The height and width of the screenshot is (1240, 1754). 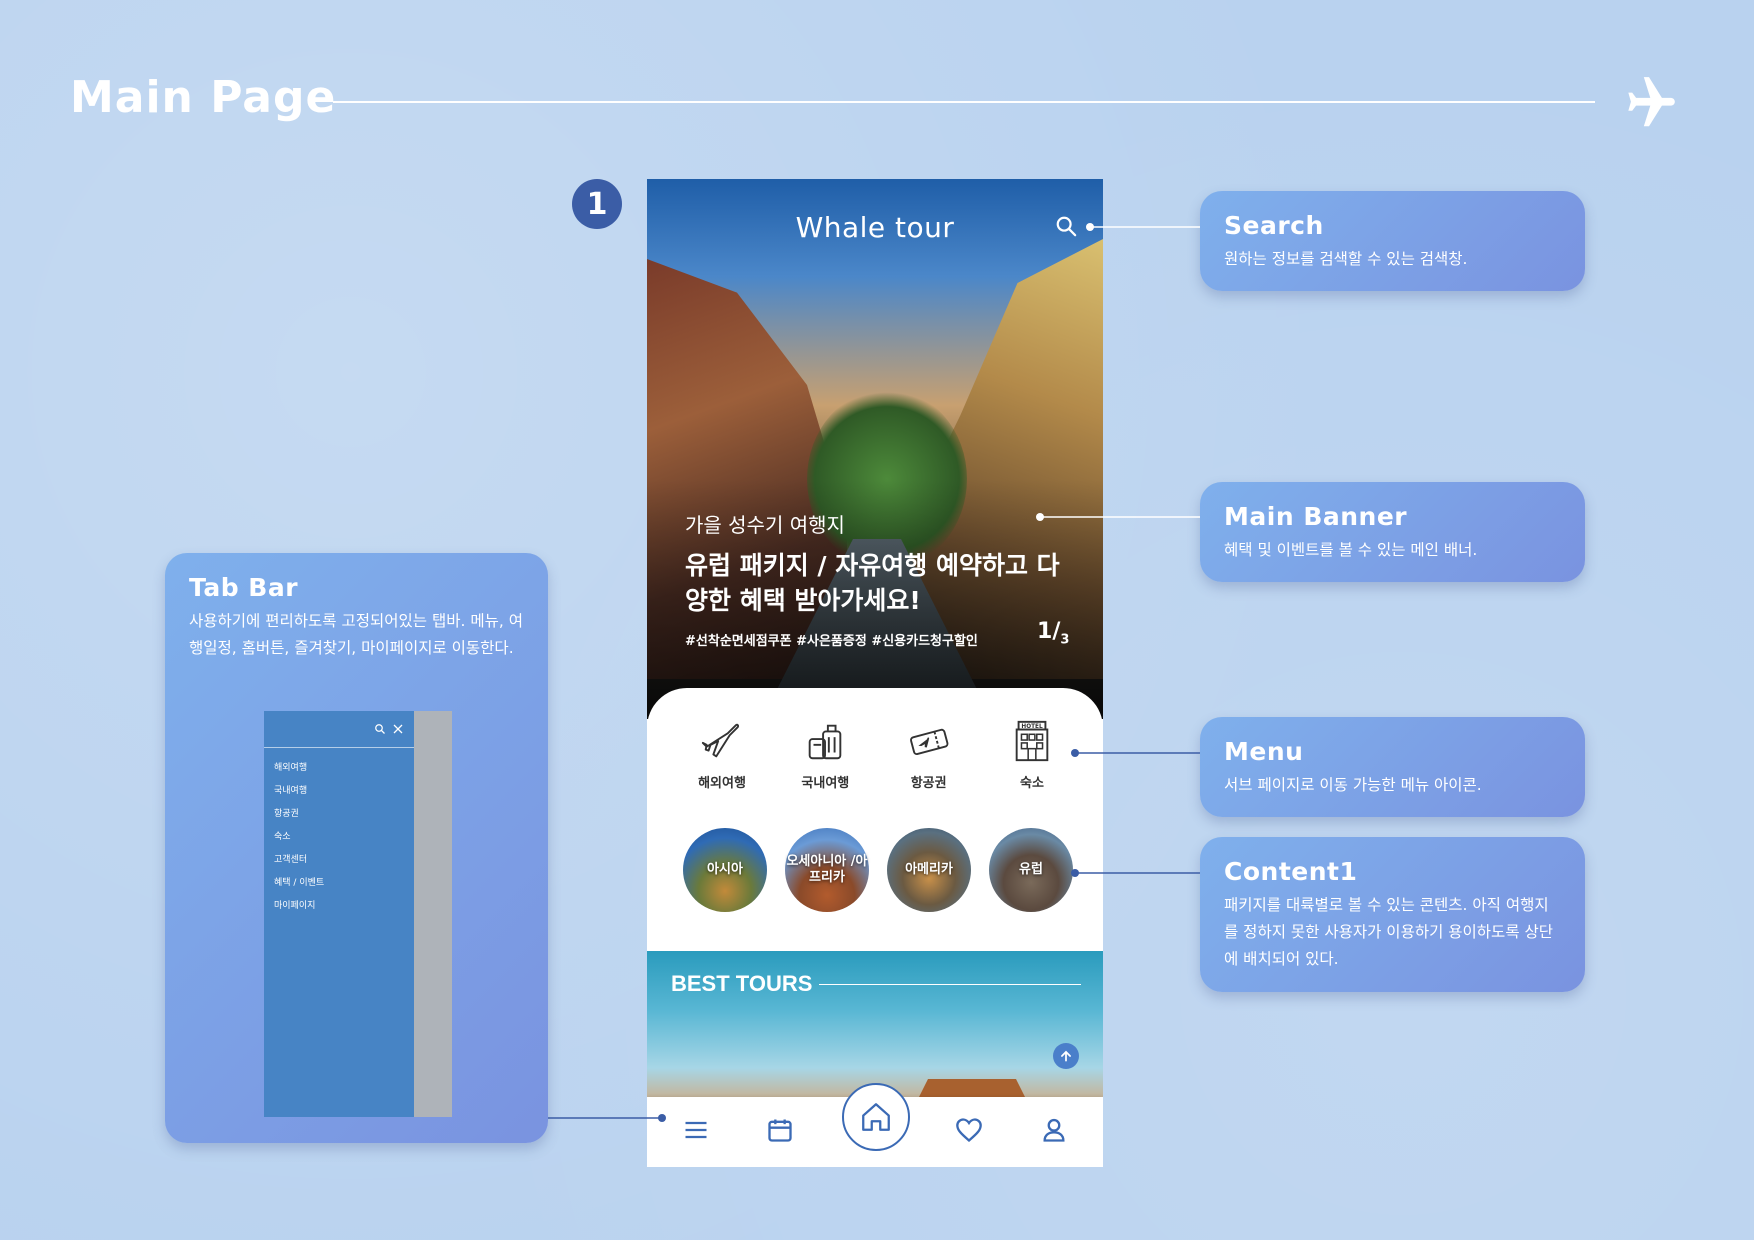 I want to click on tab-menu, so click(x=696, y=1130).